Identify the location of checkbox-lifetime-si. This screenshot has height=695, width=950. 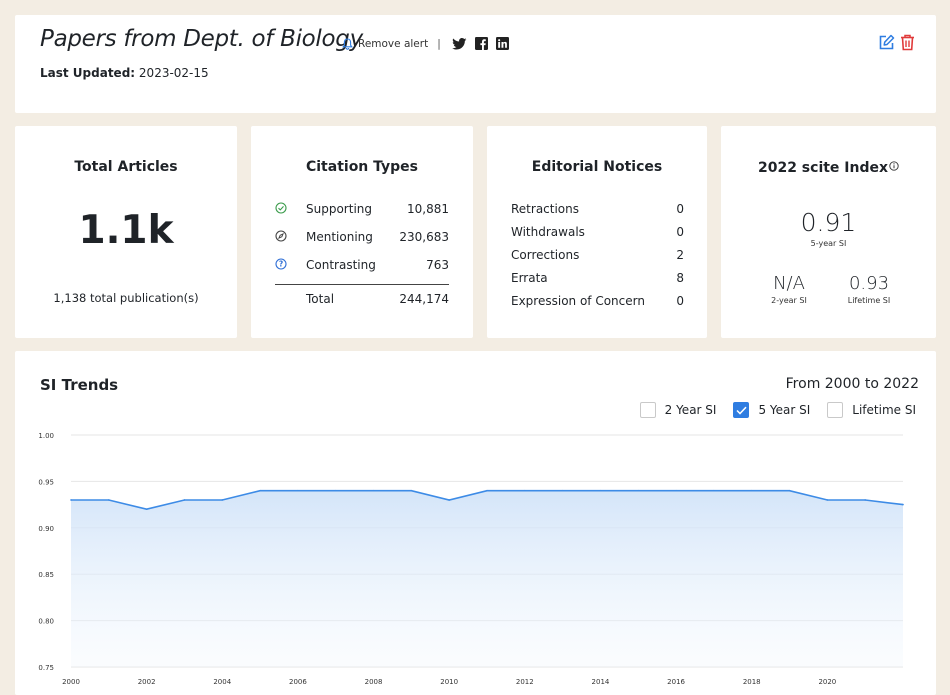
(835, 410).